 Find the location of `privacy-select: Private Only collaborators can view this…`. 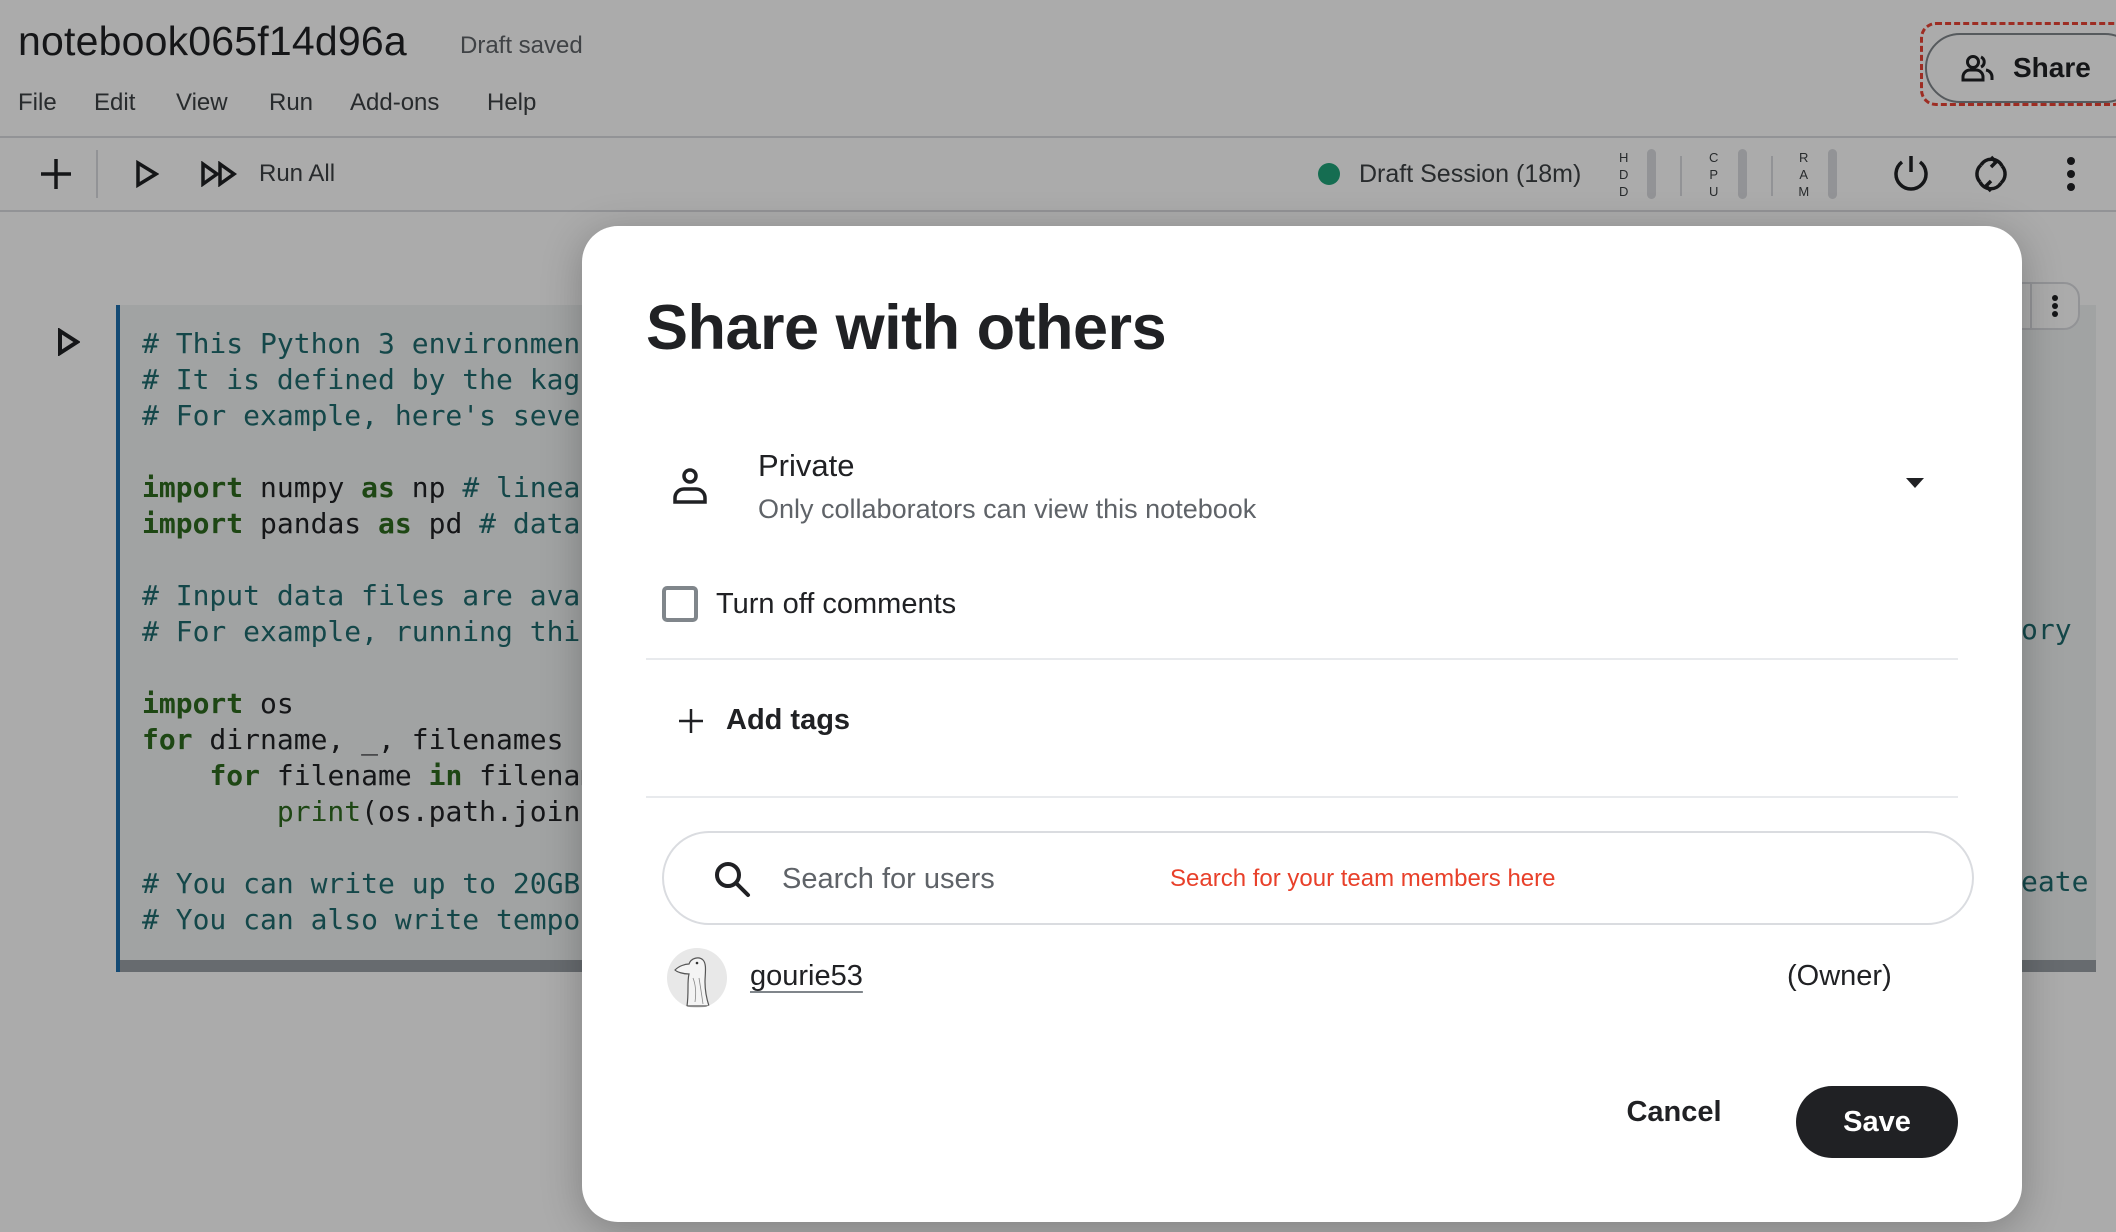

privacy-select: Private Only collaborators can view this… is located at coordinates (1296, 487).